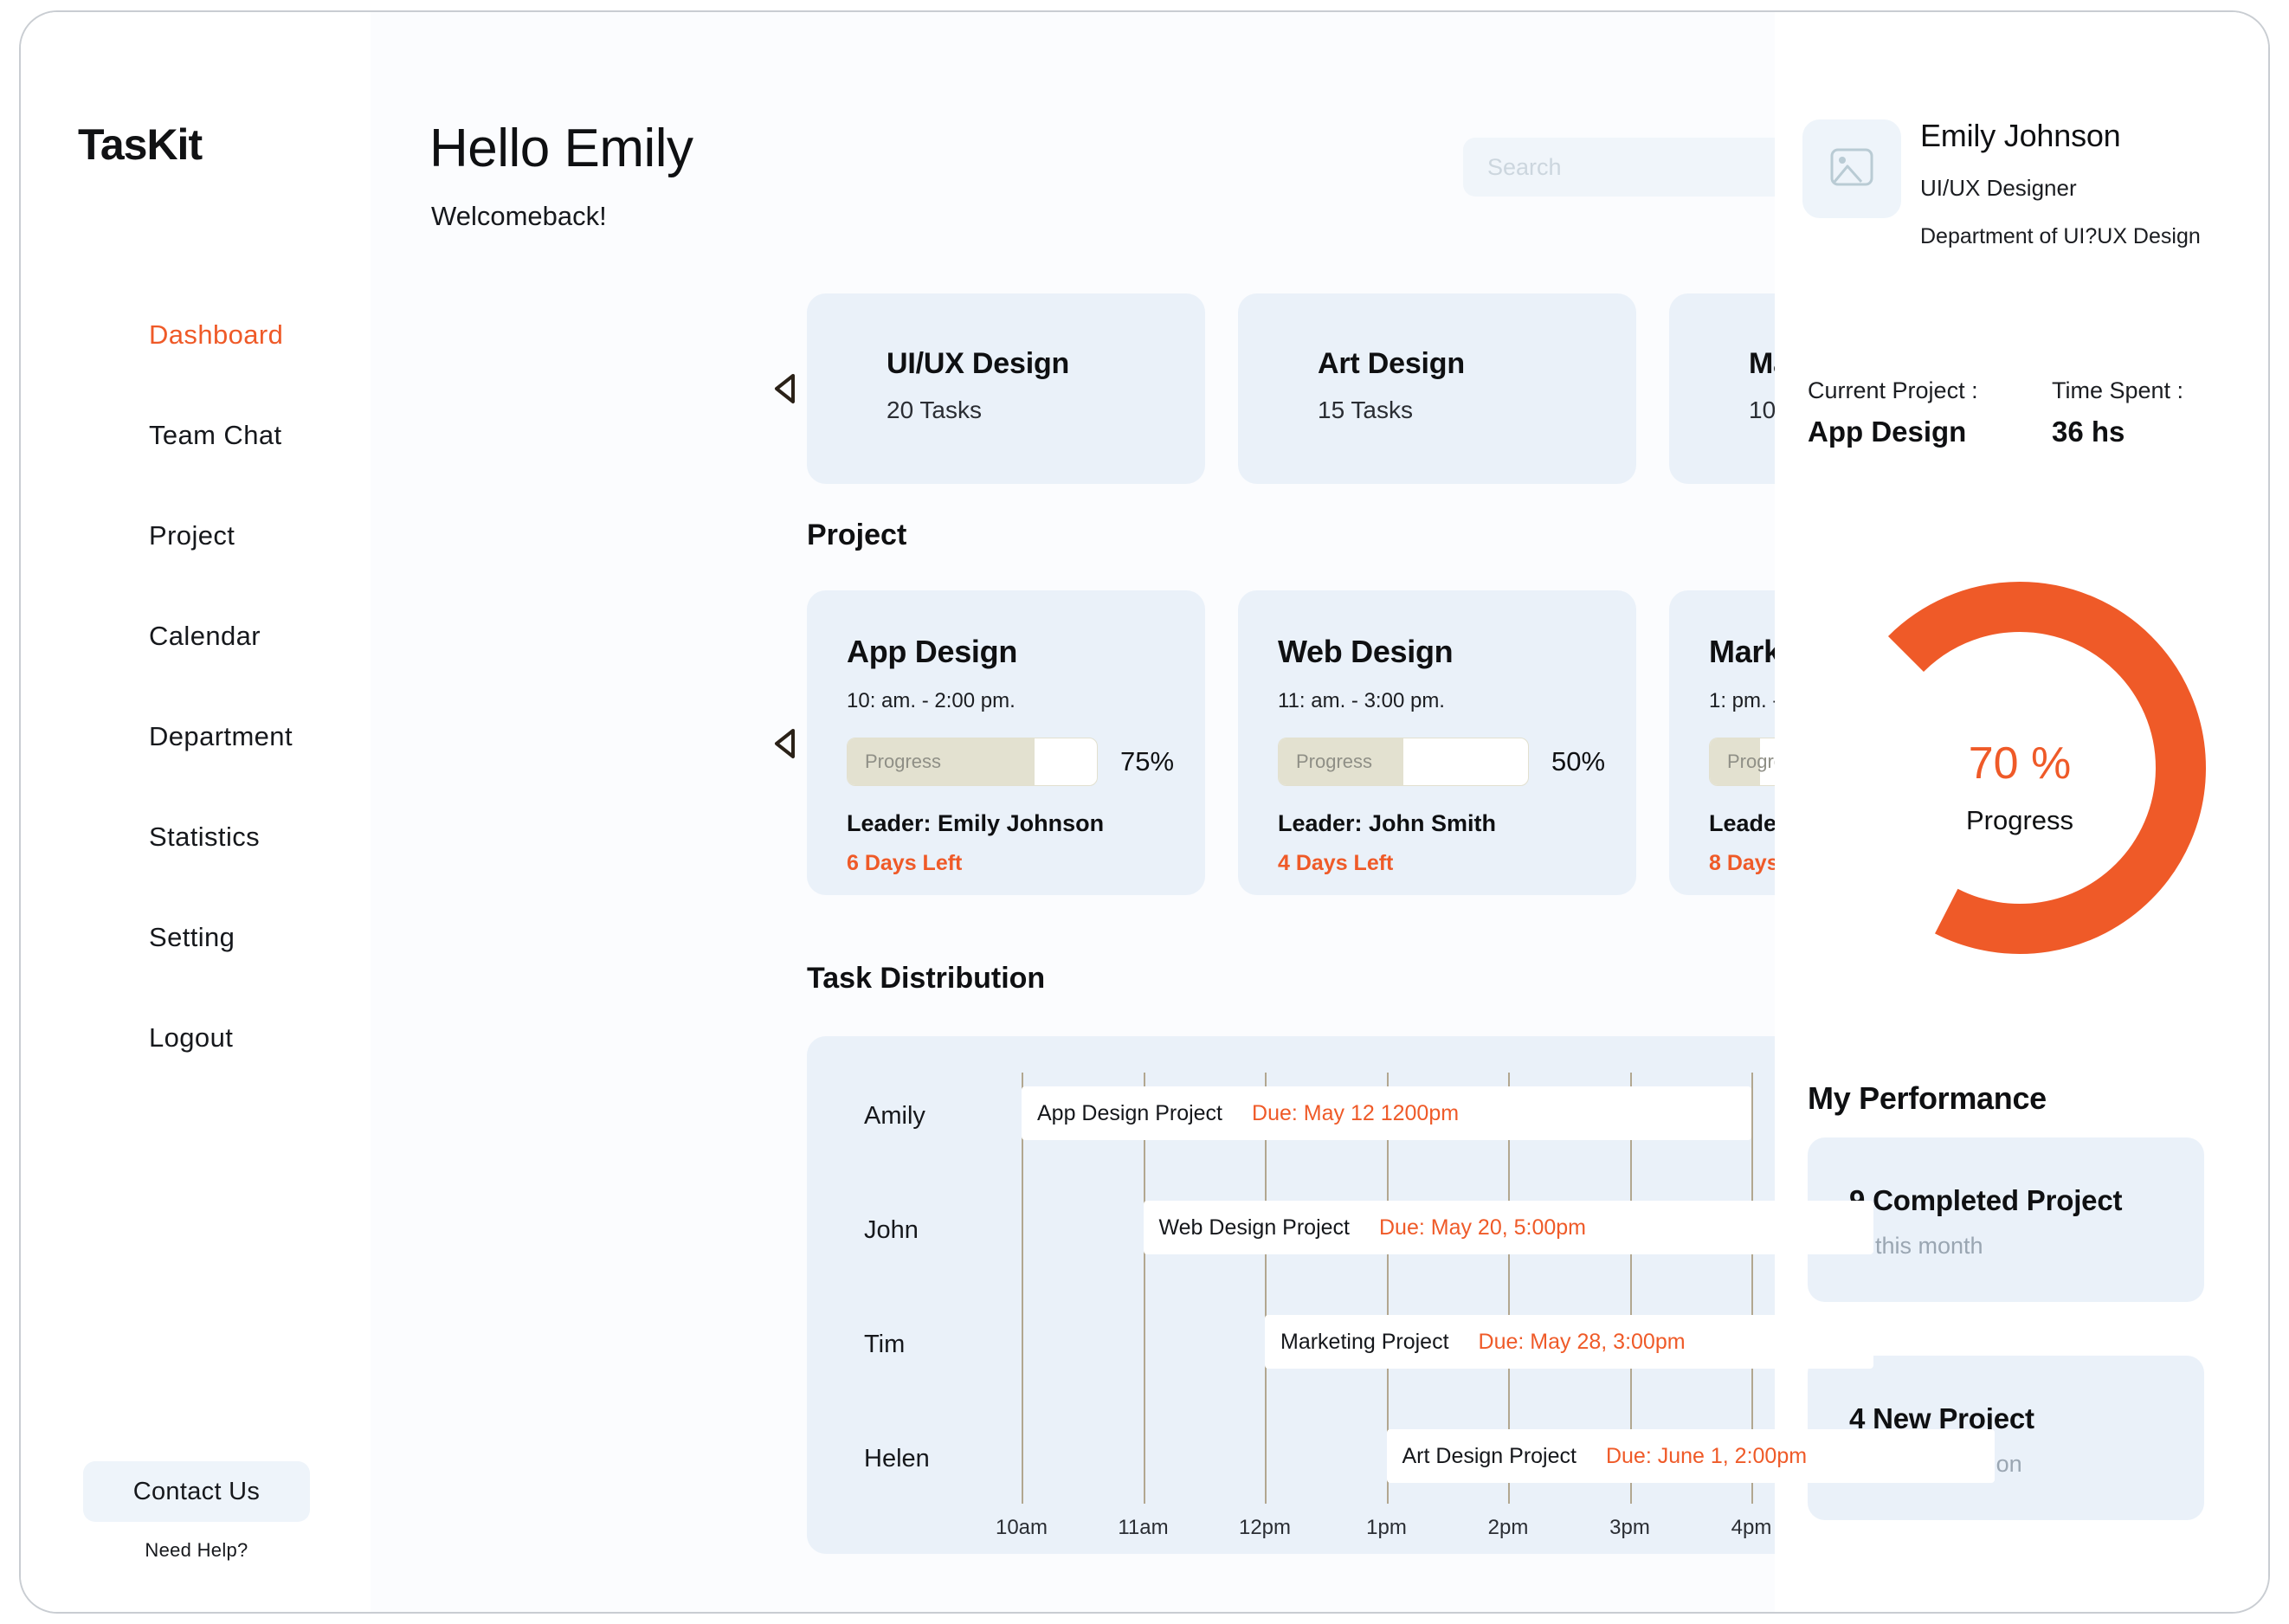  What do you see at coordinates (1508, 1527) in the screenshot?
I see `x-axis-tick-label: 2pm` at bounding box center [1508, 1527].